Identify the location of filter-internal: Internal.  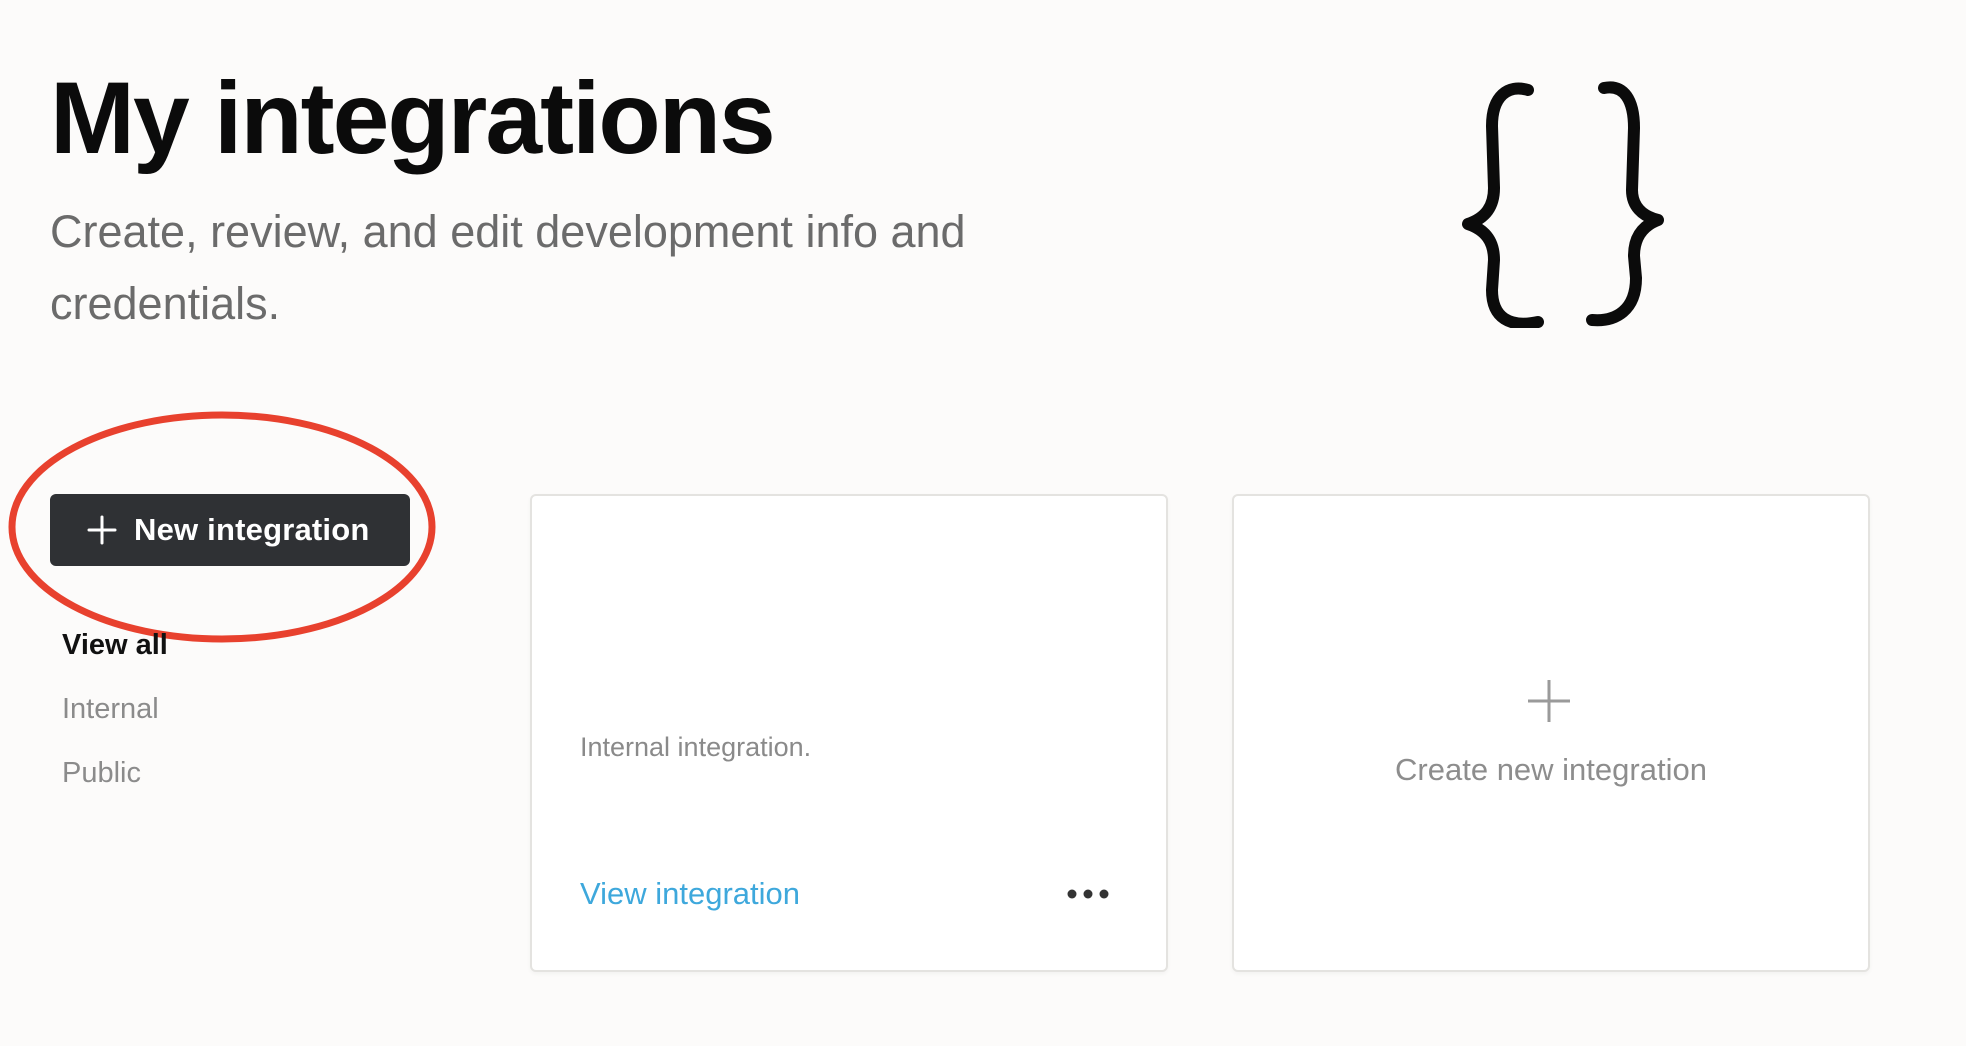
(212, 716).